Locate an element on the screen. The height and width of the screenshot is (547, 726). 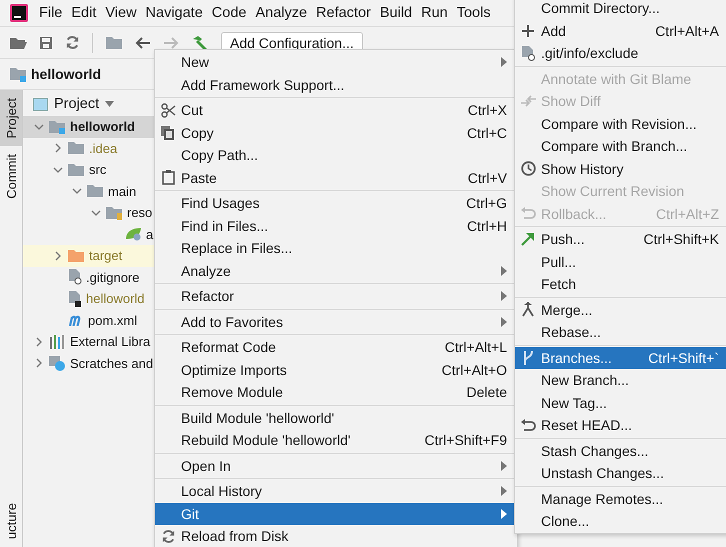
shortcut-text: Ctrl+V is located at coordinates (487, 178).